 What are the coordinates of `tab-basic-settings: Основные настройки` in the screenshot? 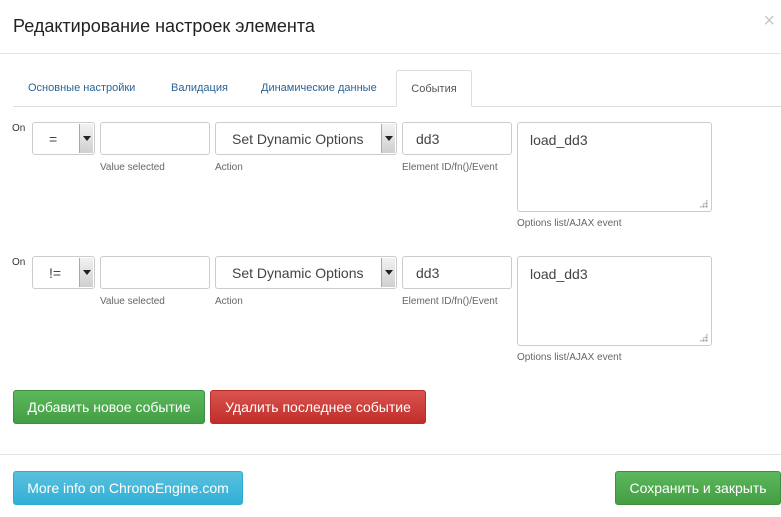 It's located at (81, 88).